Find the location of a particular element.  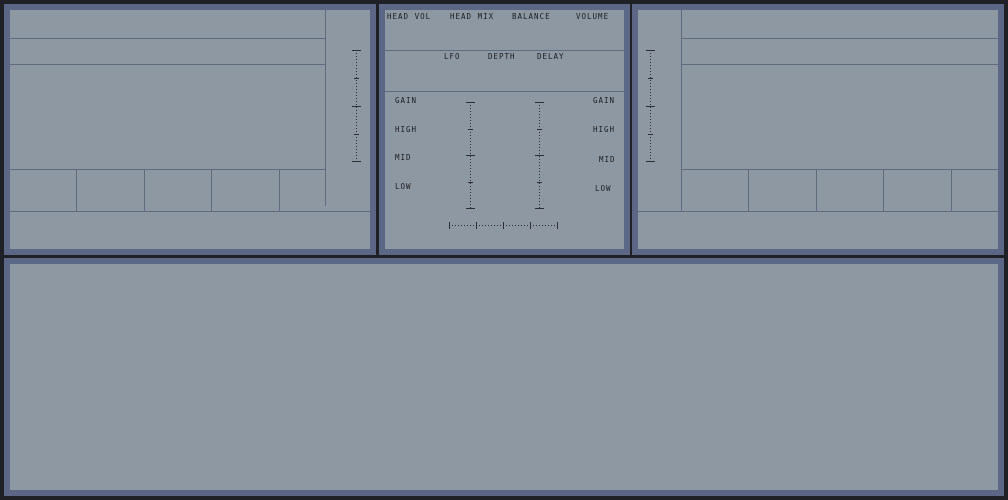

deck-right-pitch-fader is located at coordinates (650, 106).